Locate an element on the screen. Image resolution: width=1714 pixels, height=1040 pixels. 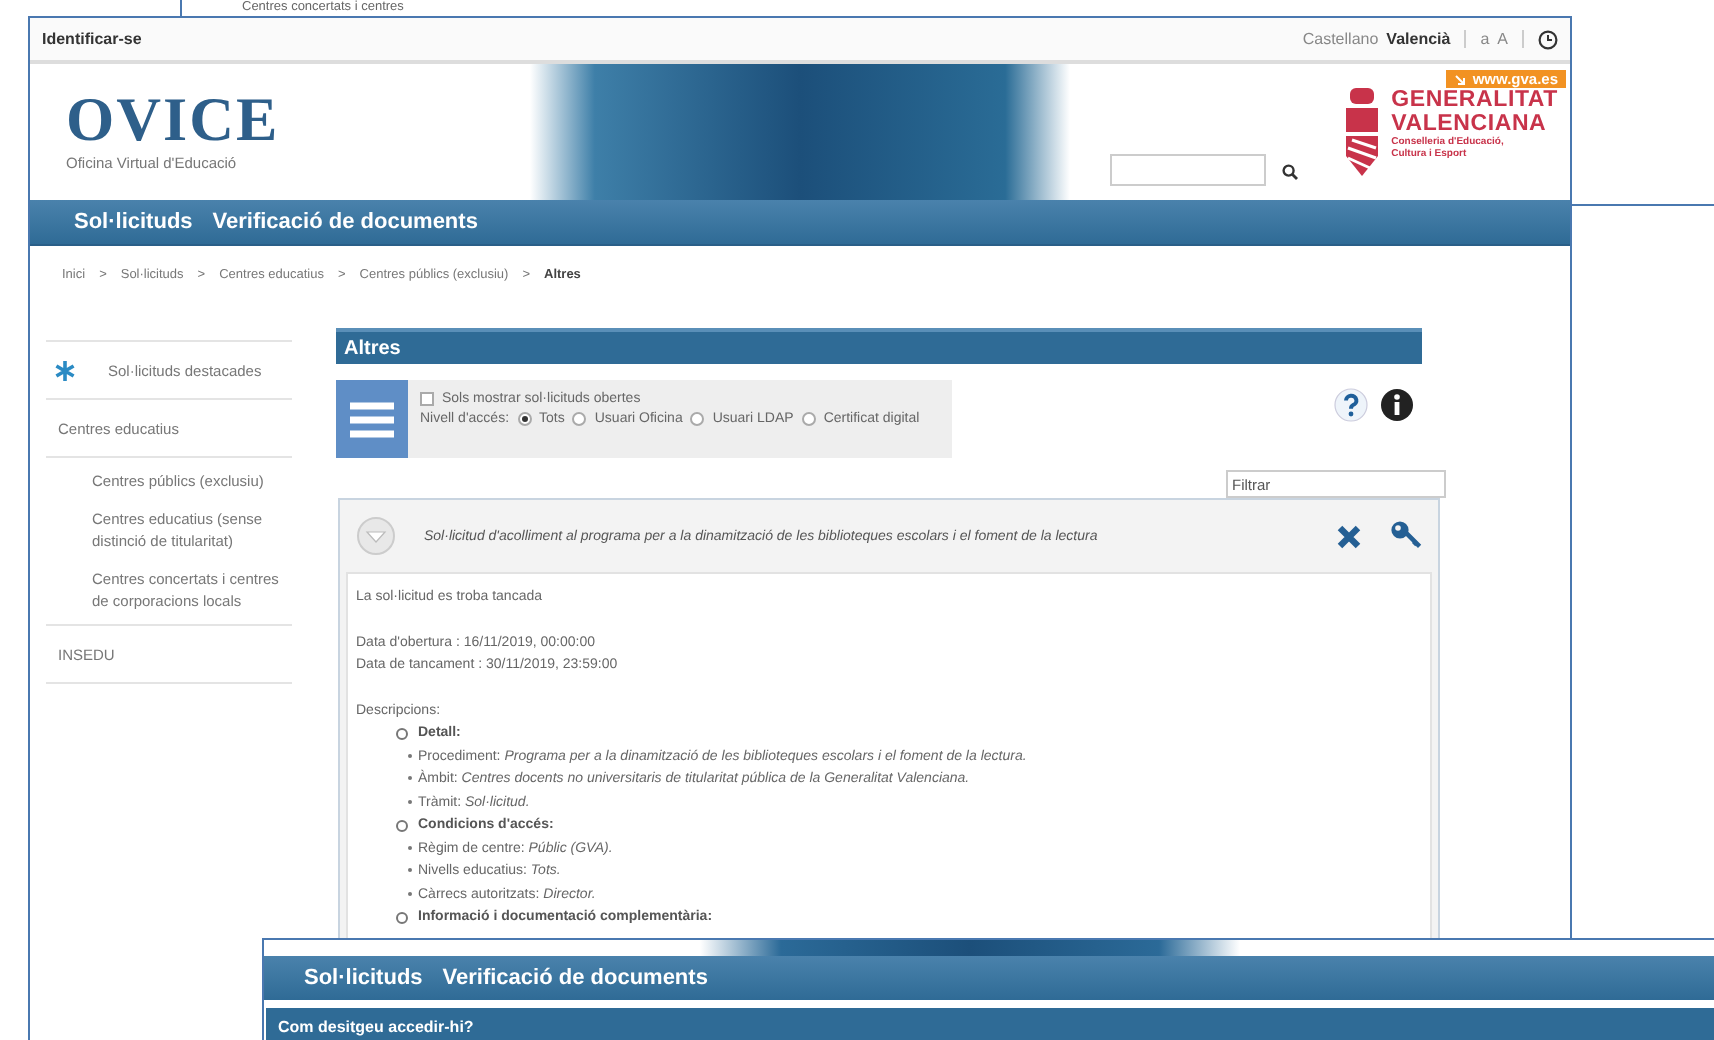
gva-title: GENERALITAT is located at coordinates (1474, 100).